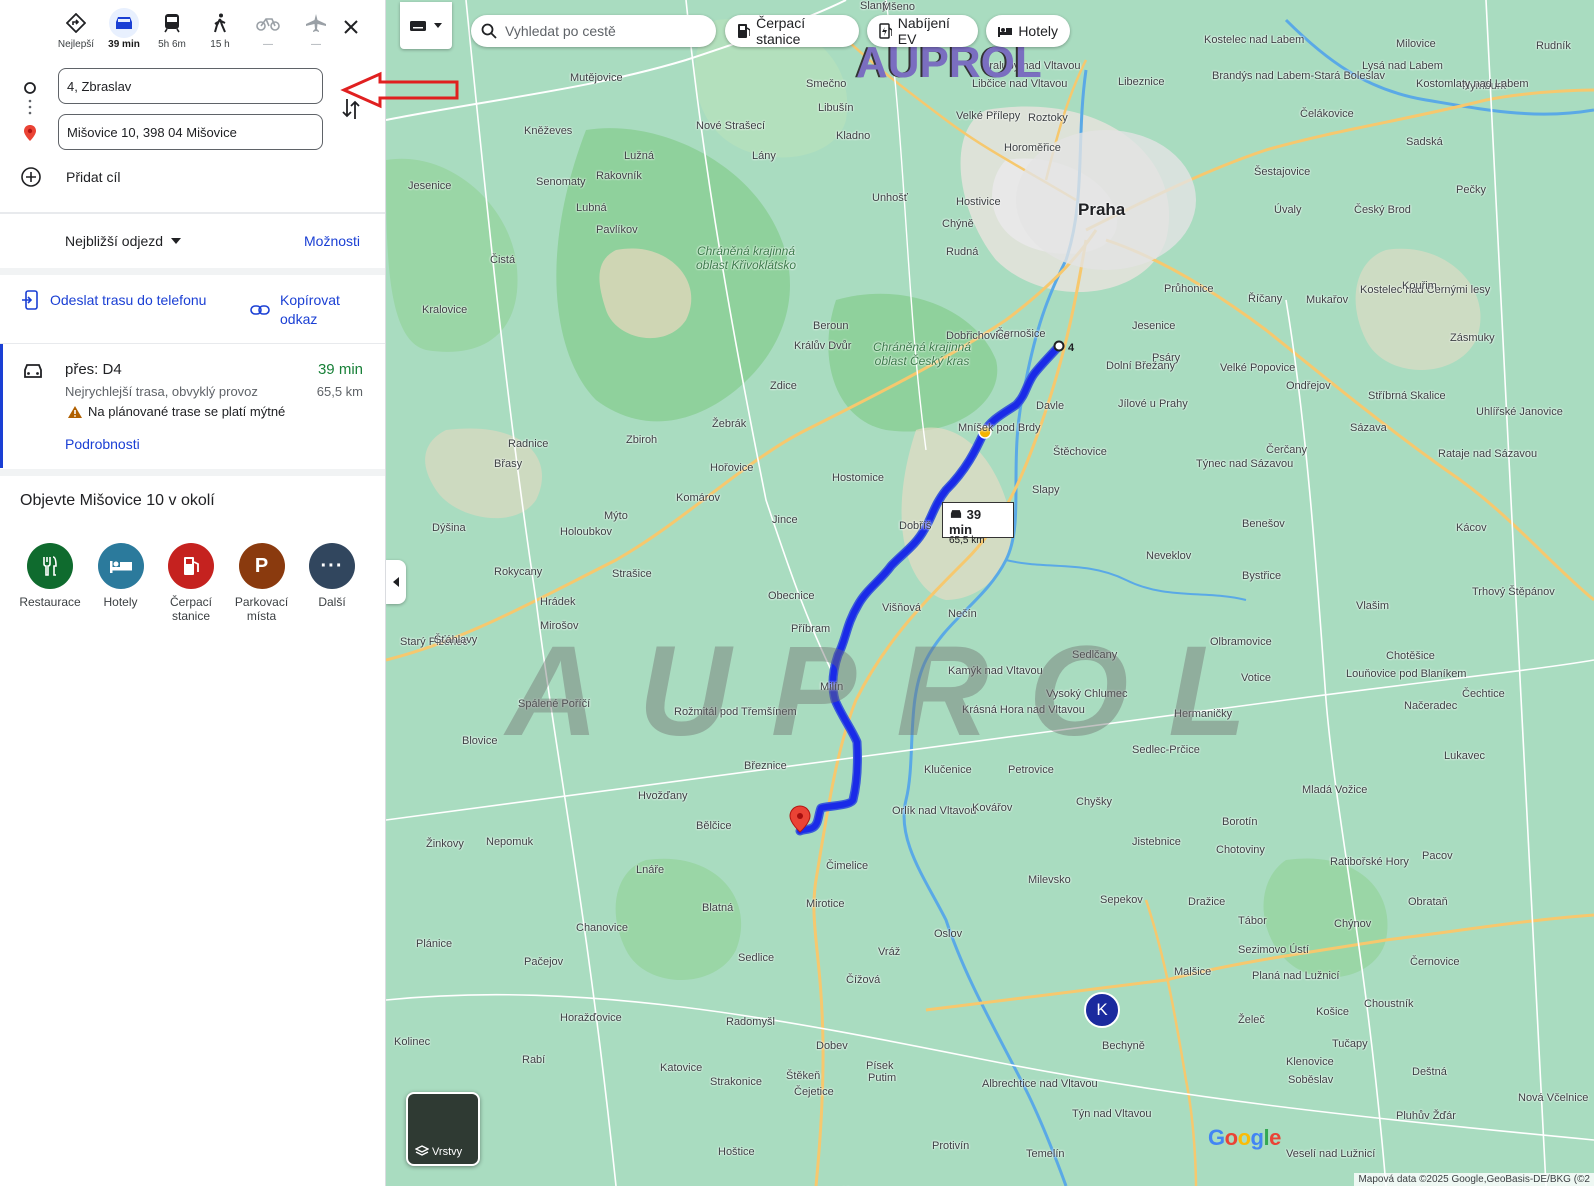 Image resolution: width=1594 pixels, height=1186 pixels. What do you see at coordinates (418, 25) in the screenshot?
I see `keyboard-icon` at bounding box center [418, 25].